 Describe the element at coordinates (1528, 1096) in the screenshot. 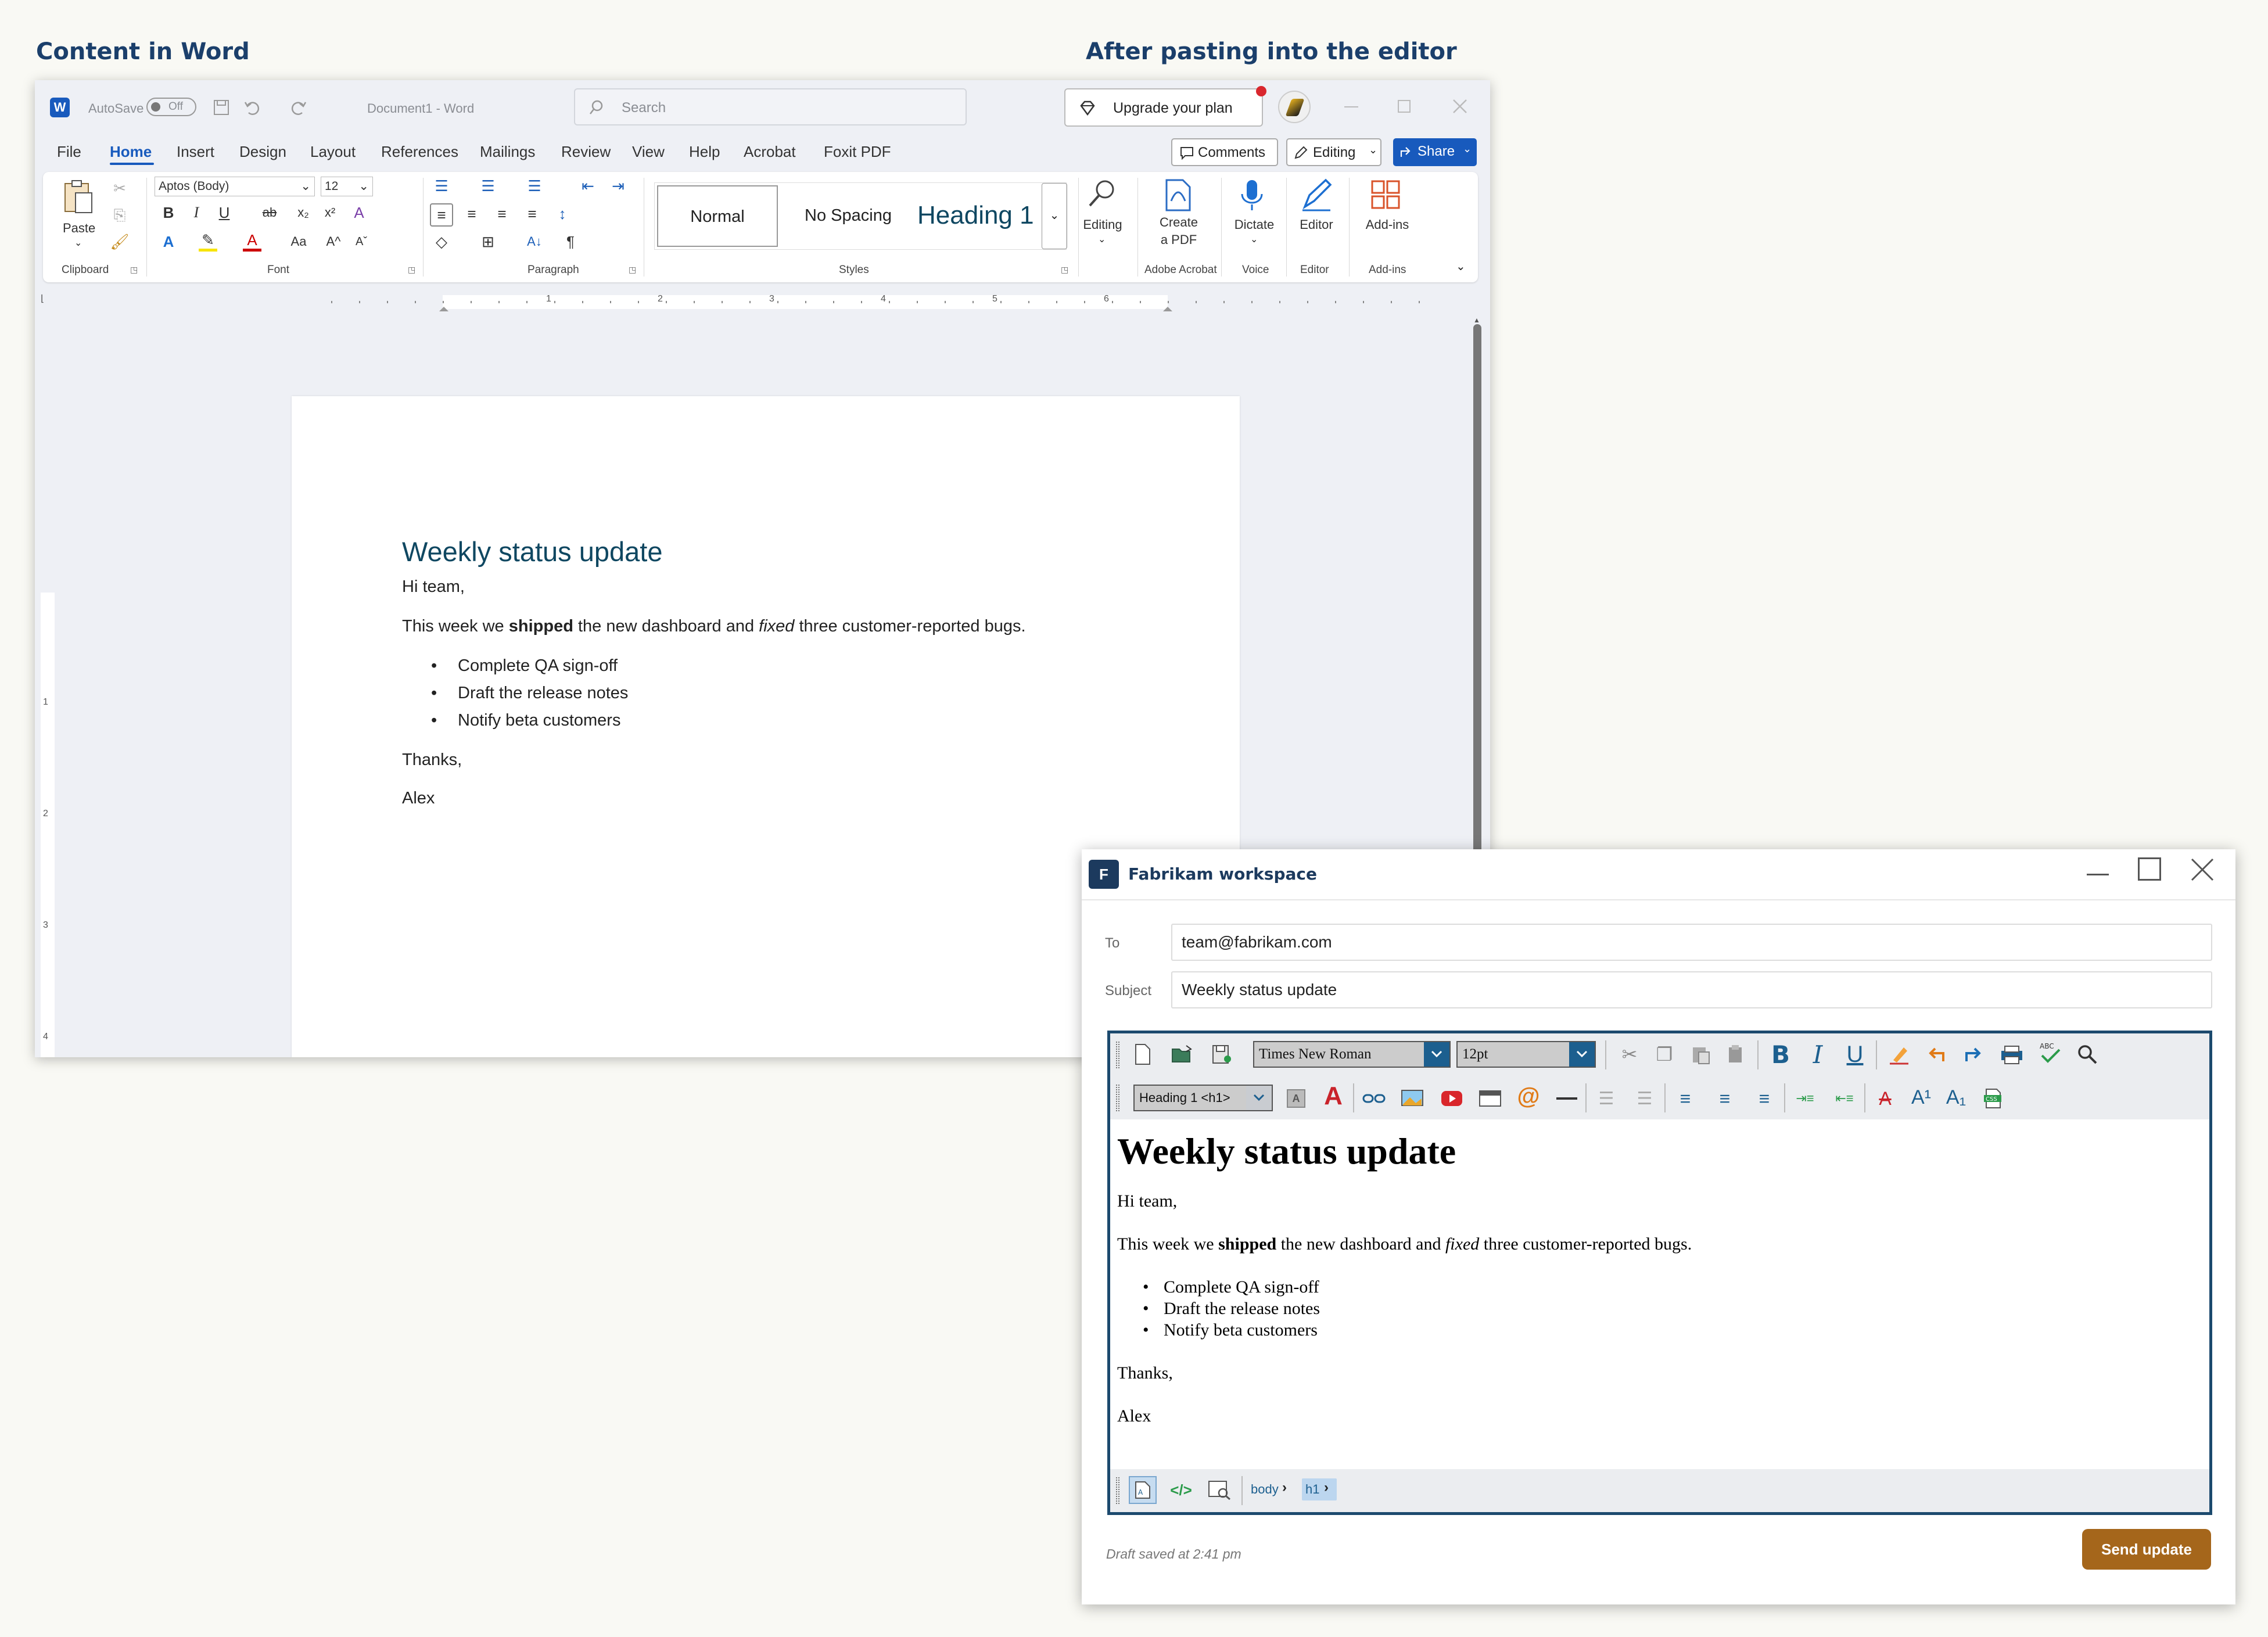

I see `mention-icon: @` at that location.